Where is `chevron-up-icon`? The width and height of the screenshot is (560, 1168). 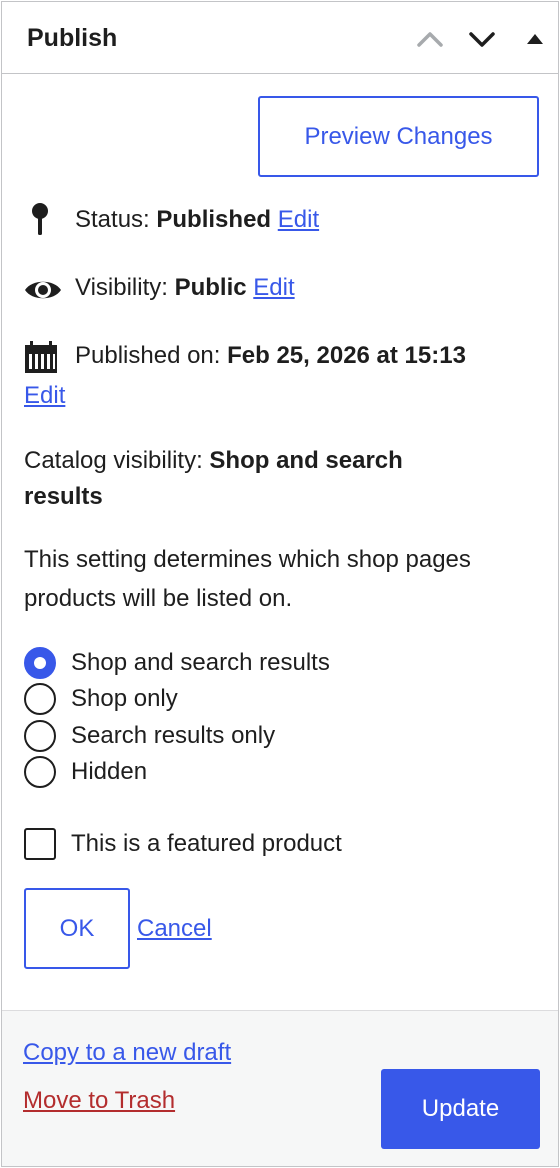 chevron-up-icon is located at coordinates (430, 39).